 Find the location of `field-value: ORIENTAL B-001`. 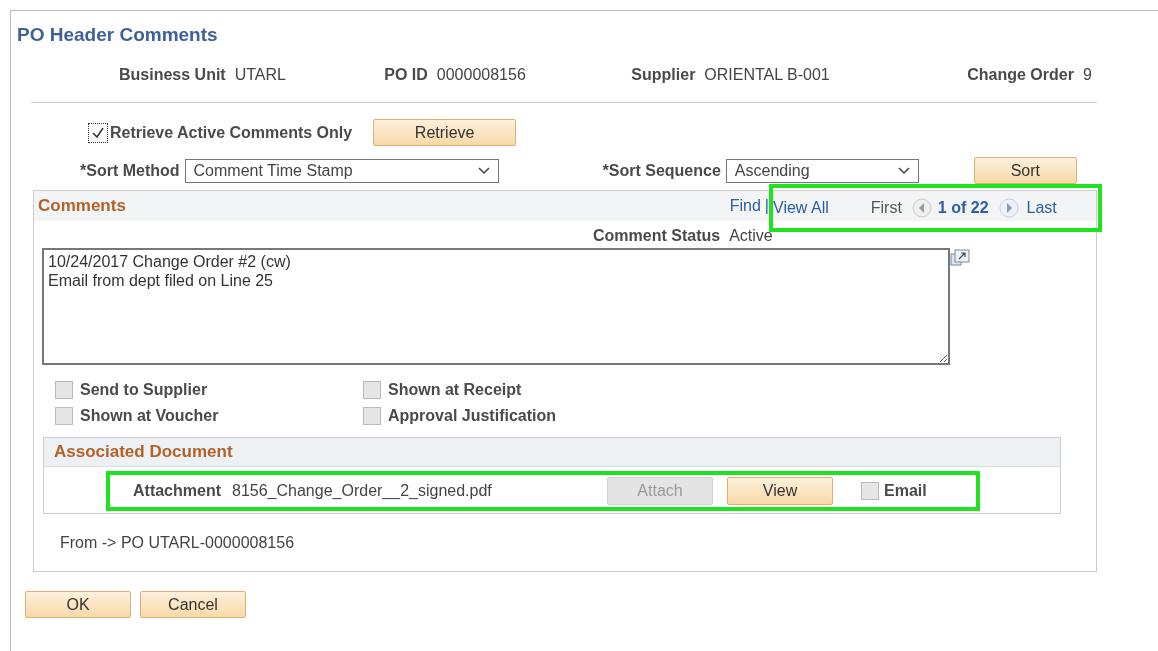

field-value: ORIENTAL B-001 is located at coordinates (767, 75).